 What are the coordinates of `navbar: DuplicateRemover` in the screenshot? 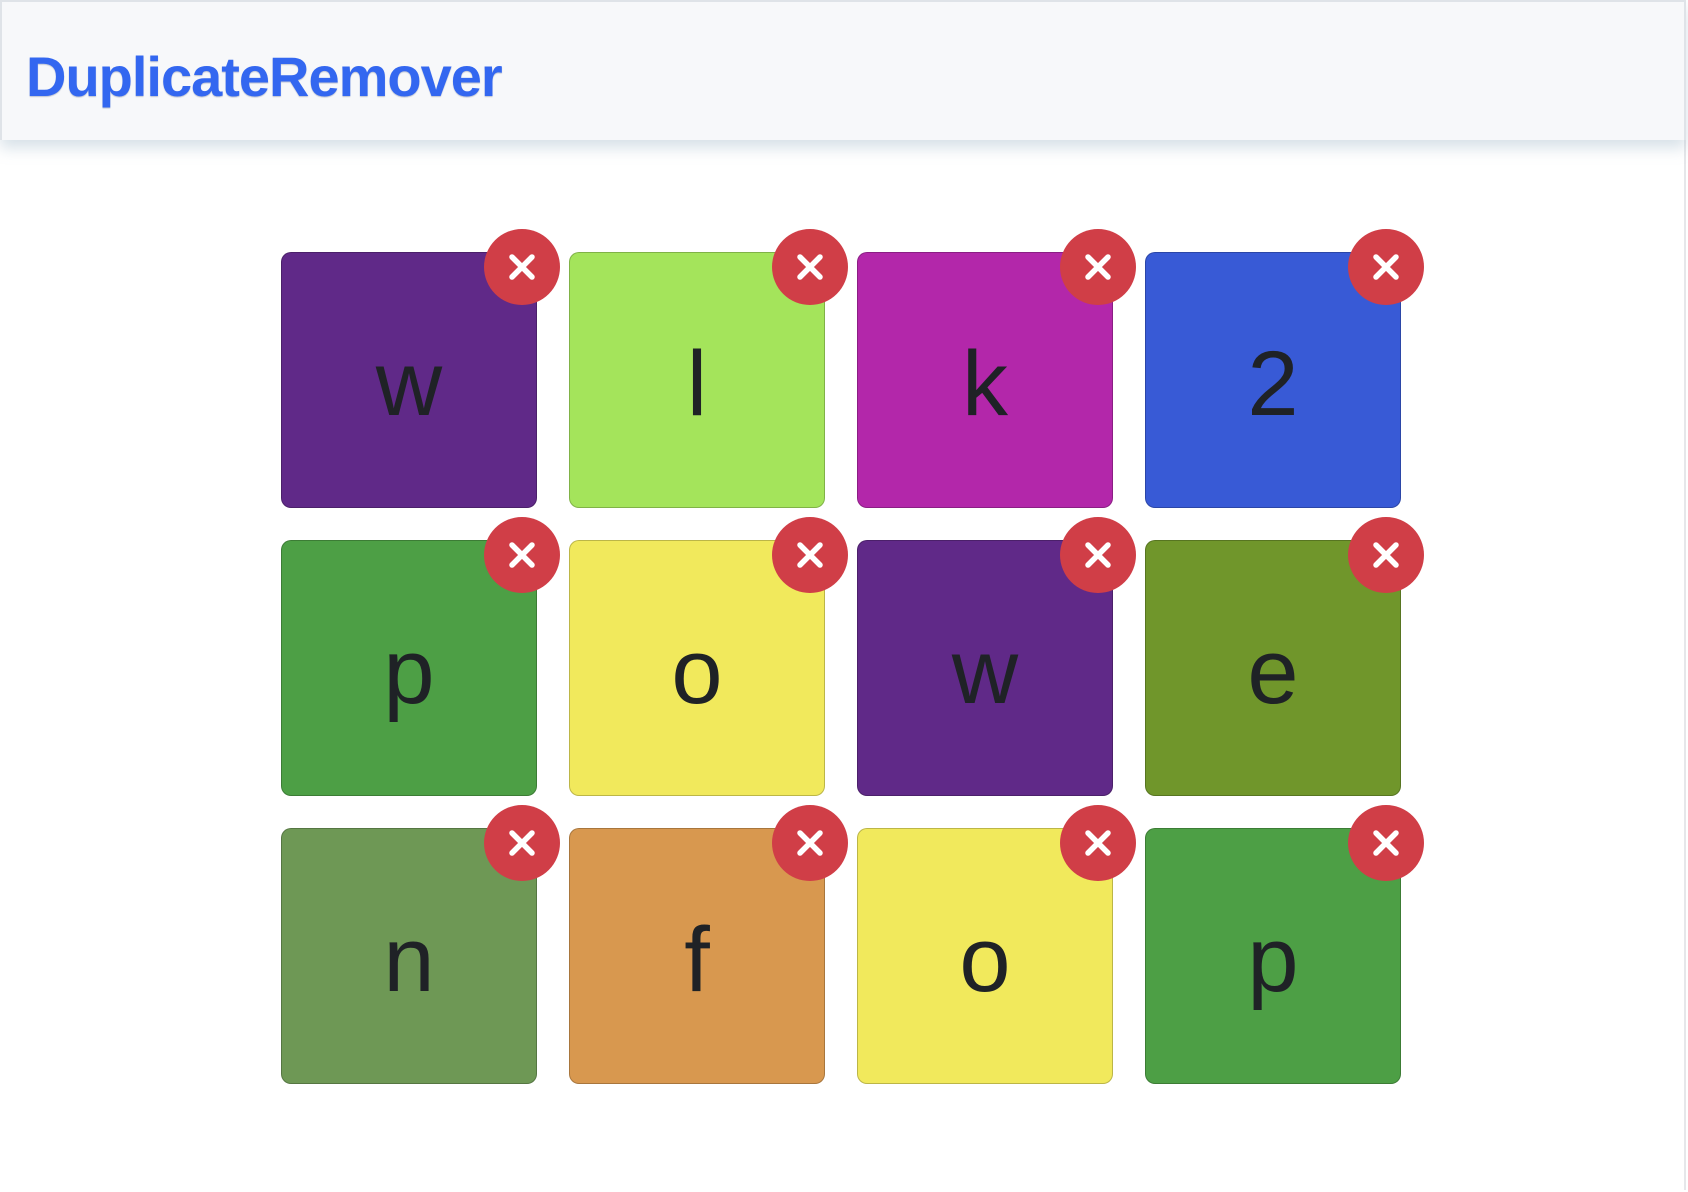 It's located at (843, 70).